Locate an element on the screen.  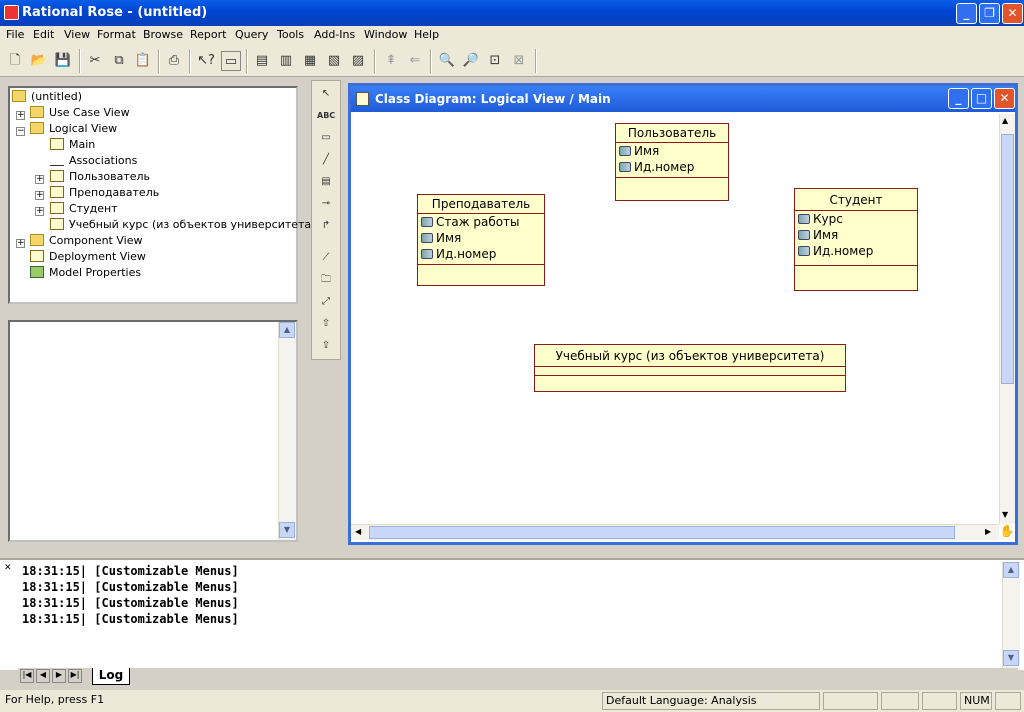
diagram-horizontal-scrollbar: ◀ ▶ is located at coordinates (675, 532).